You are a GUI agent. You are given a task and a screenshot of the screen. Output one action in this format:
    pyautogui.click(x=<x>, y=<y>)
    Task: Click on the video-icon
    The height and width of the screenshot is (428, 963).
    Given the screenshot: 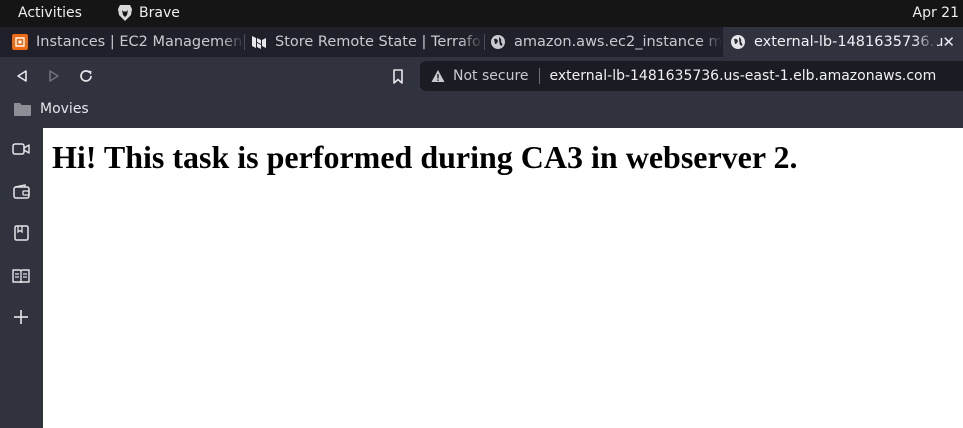 What is the action you would take?
    pyautogui.click(x=21, y=149)
    